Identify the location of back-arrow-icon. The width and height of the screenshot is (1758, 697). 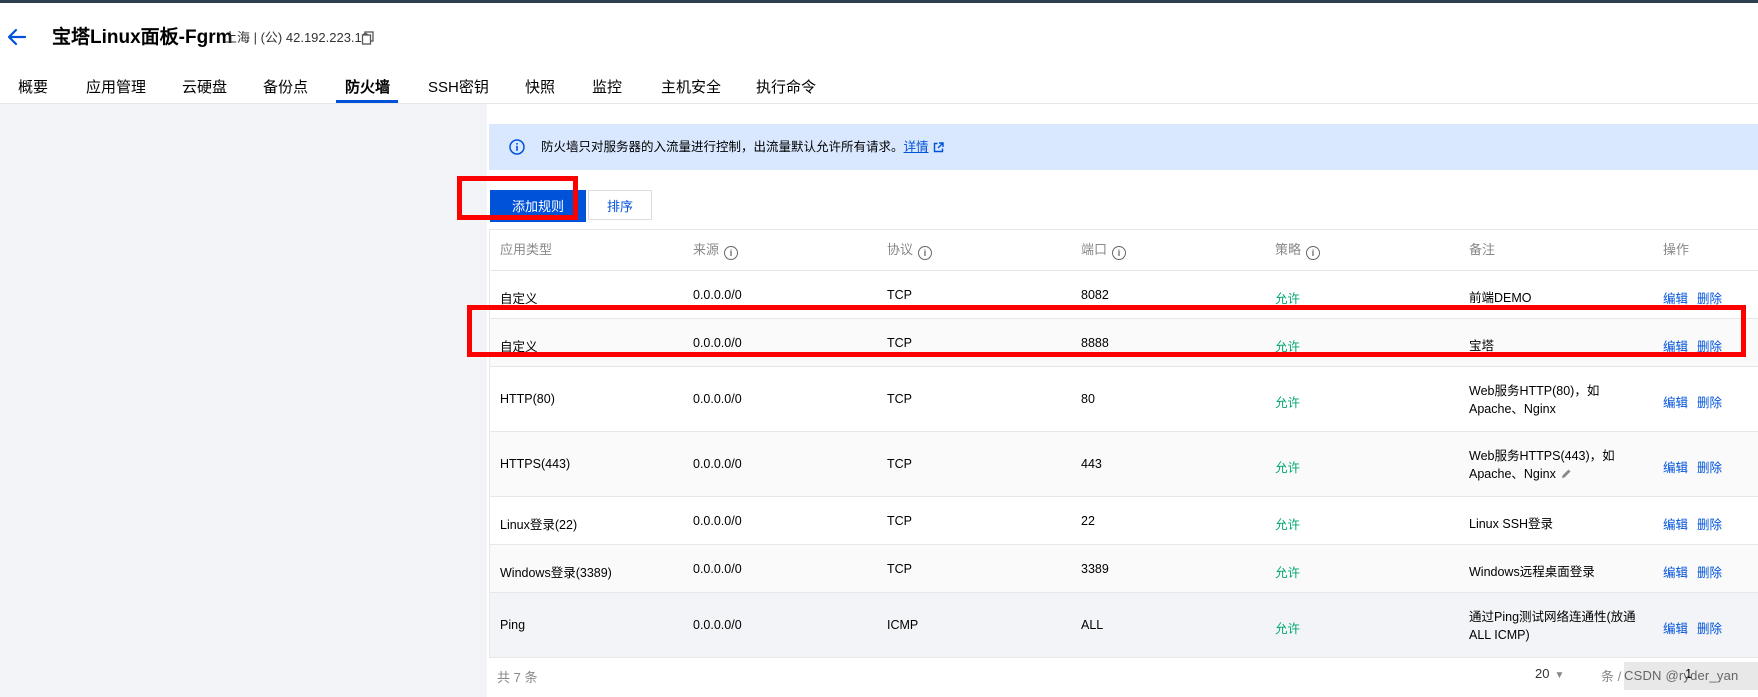
(17, 37).